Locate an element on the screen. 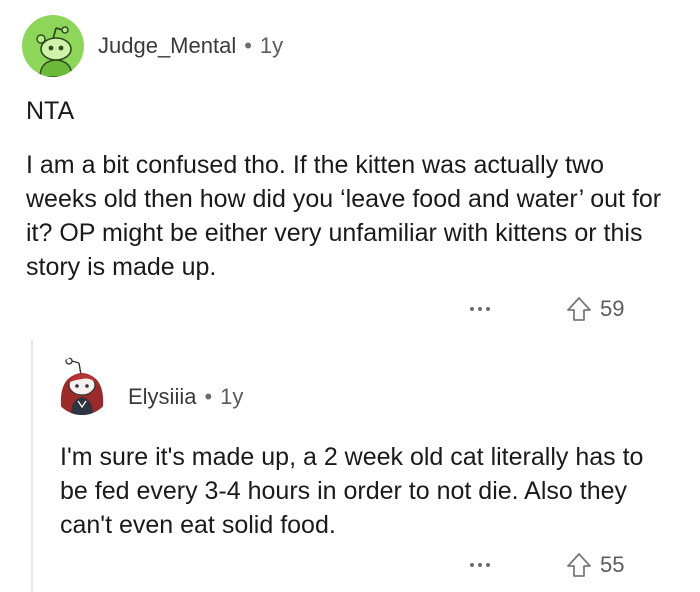 This screenshot has width=700, height=592. comment-author-line: Judge_Mental • 1y is located at coordinates (190, 46).